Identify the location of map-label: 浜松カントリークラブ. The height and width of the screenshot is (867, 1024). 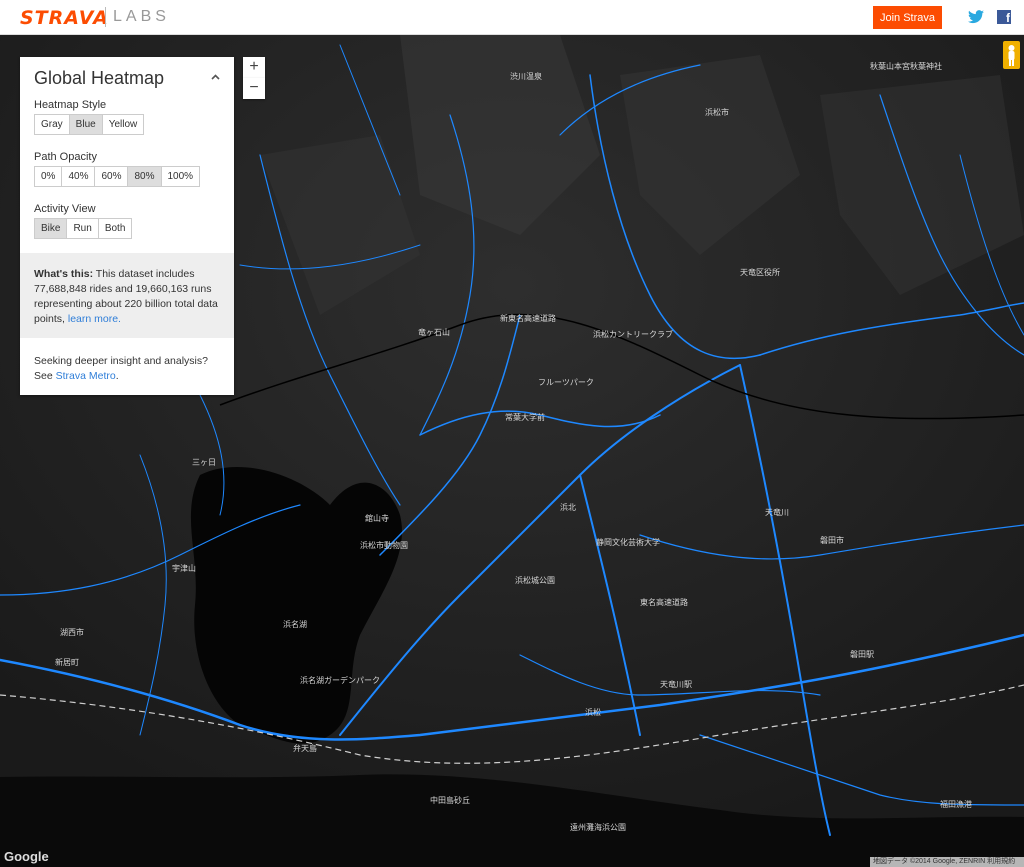
(633, 334).